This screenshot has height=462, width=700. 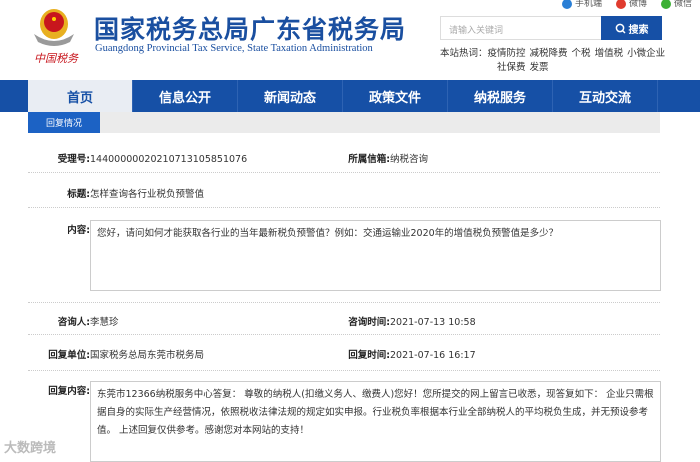 What do you see at coordinates (511, 67) in the screenshot?
I see `hot-word: 社保费` at bounding box center [511, 67].